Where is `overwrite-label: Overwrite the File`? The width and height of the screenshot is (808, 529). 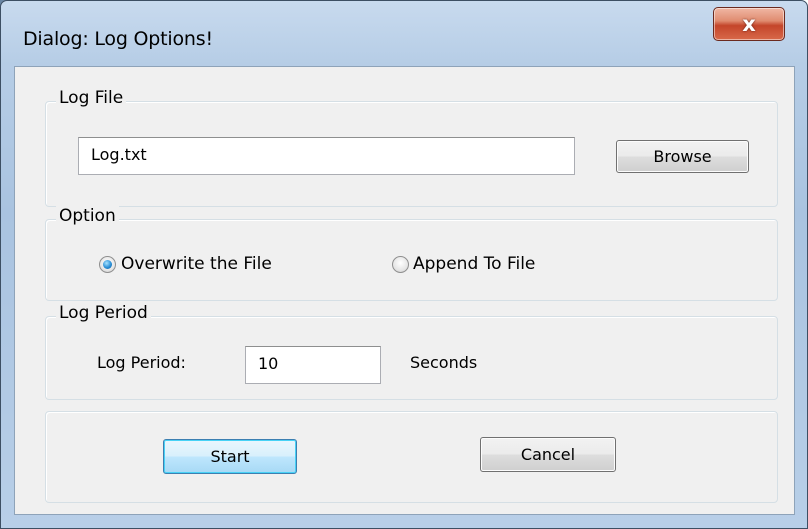
overwrite-label: Overwrite the File is located at coordinates (196, 264).